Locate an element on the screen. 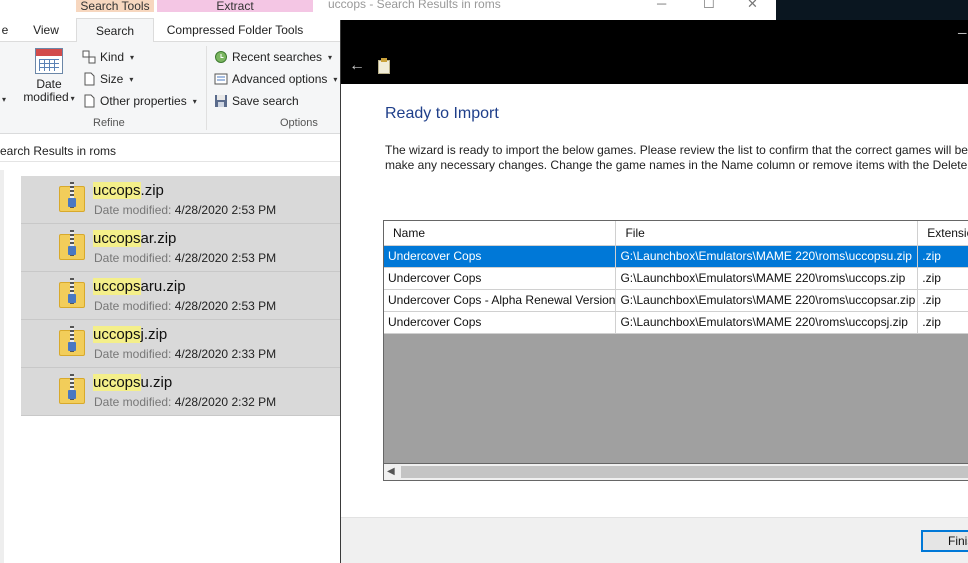 This screenshot has width=968, height=563. advanced-options-icon is located at coordinates (221, 79).